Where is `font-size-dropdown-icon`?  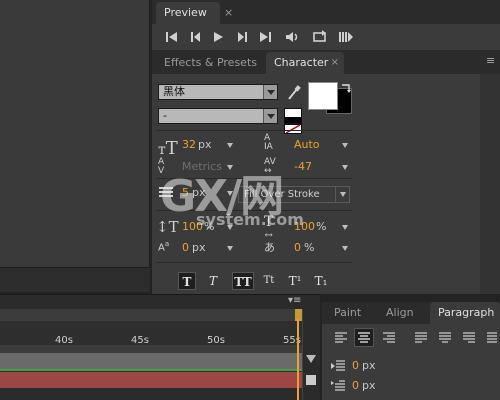 font-size-dropdown-icon is located at coordinates (230, 145).